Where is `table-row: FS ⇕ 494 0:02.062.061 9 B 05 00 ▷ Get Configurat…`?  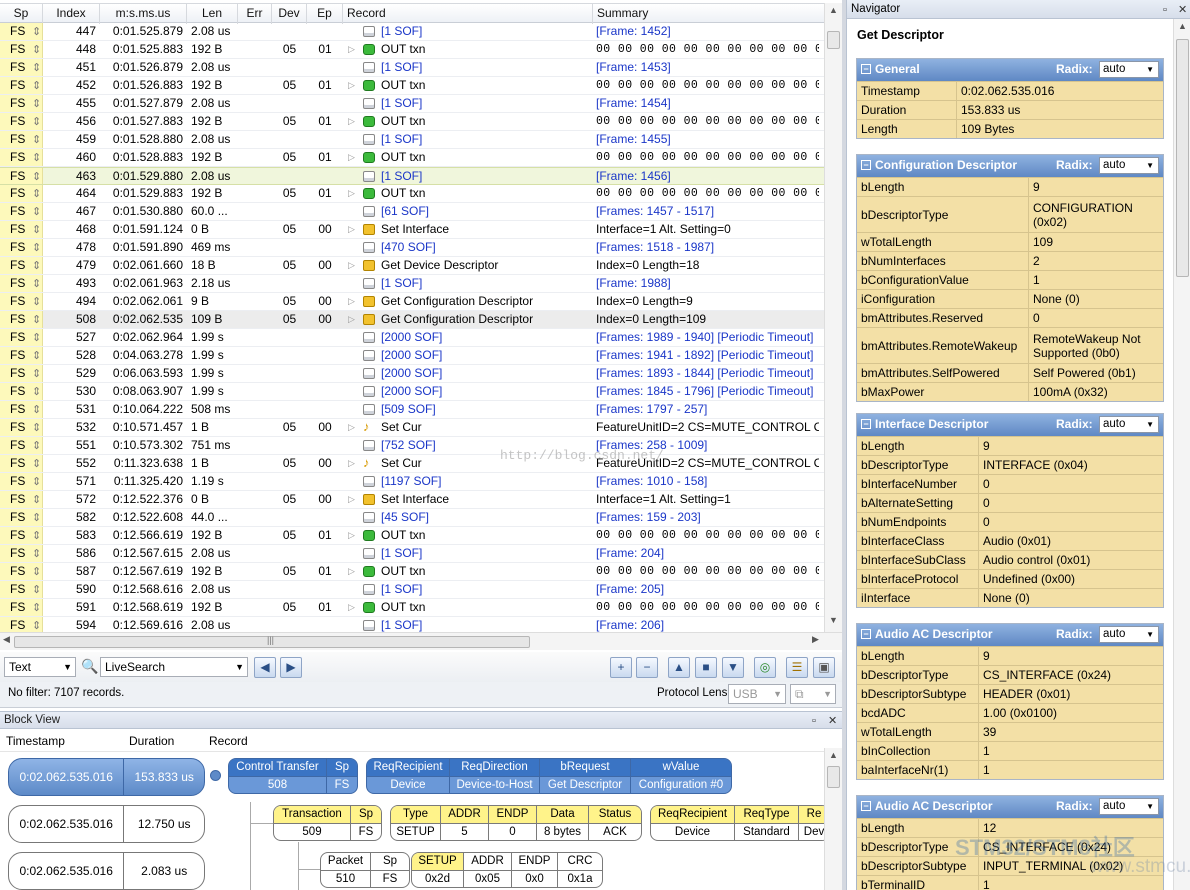
table-row: FS ⇕ 494 0:02.062.061 9 B 05 00 ▷ Get Configurat… is located at coordinates (412, 302).